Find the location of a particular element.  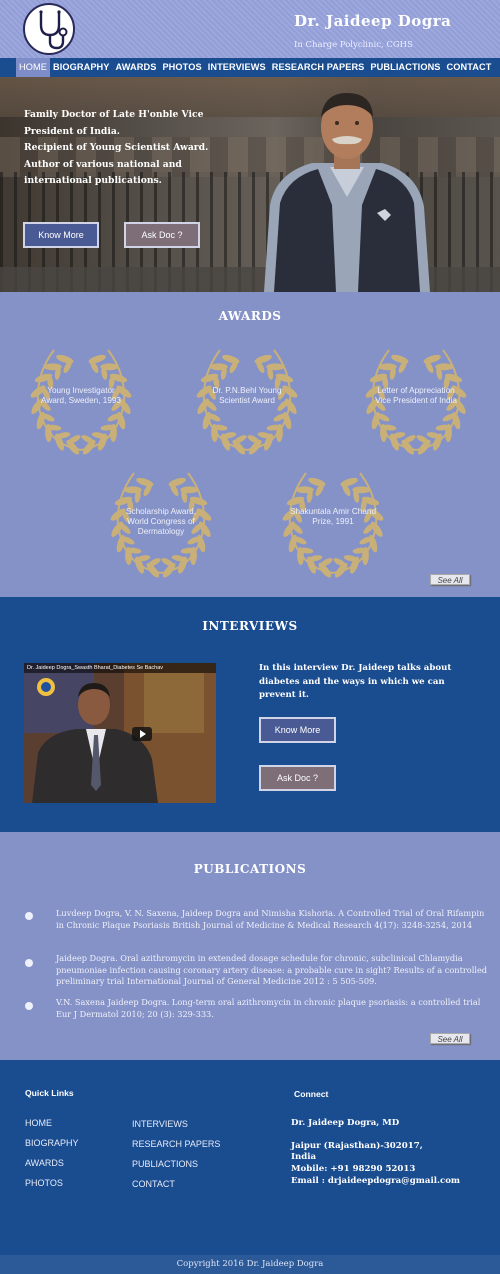

nav-publications: PUBLIACTIONS is located at coordinates (405, 67).